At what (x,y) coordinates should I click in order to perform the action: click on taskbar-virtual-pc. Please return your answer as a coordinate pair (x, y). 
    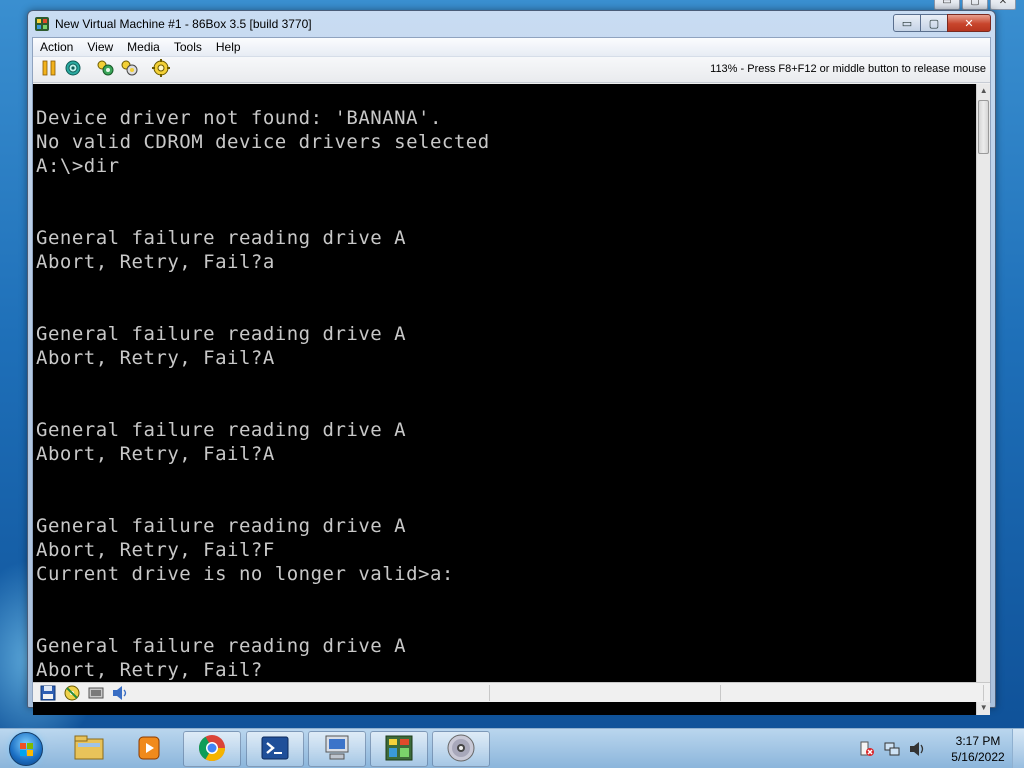
    Looking at the image, I should click on (337, 749).